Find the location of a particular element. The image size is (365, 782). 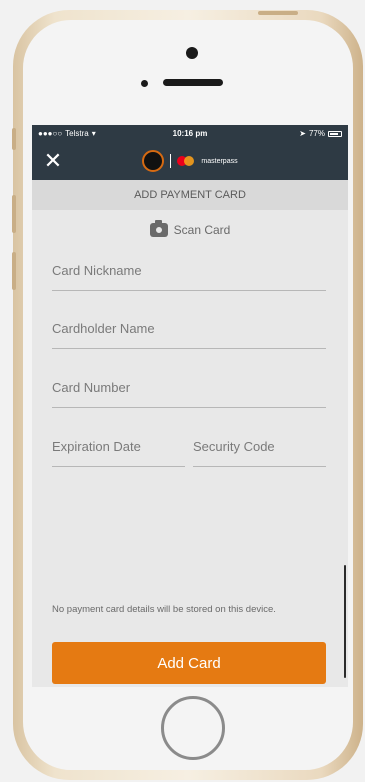

close-button: ✕ is located at coordinates (53, 161).